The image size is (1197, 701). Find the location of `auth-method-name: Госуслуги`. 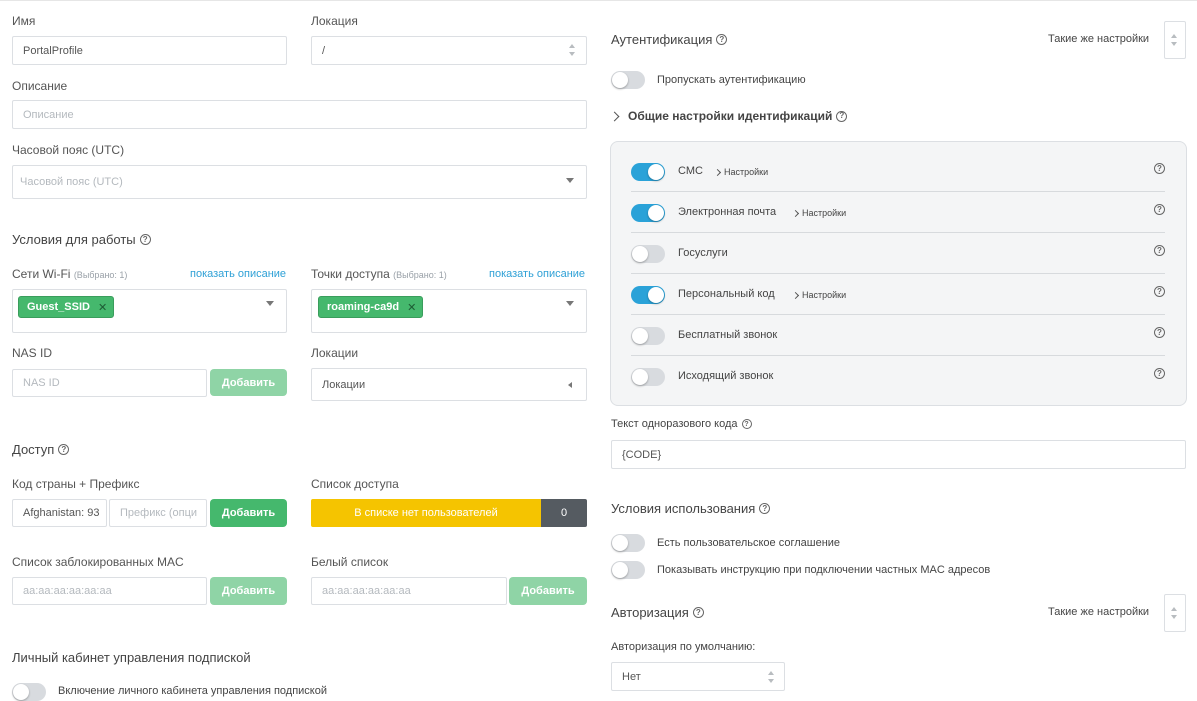

auth-method-name: Госуслуги is located at coordinates (703, 253).